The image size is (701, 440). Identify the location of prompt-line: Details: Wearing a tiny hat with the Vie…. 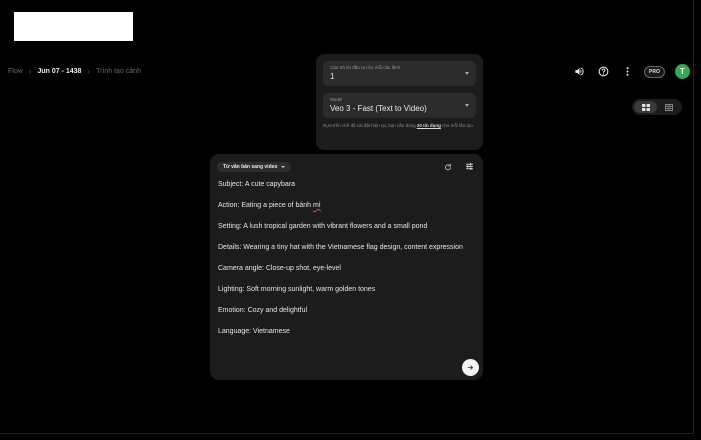
(340, 247).